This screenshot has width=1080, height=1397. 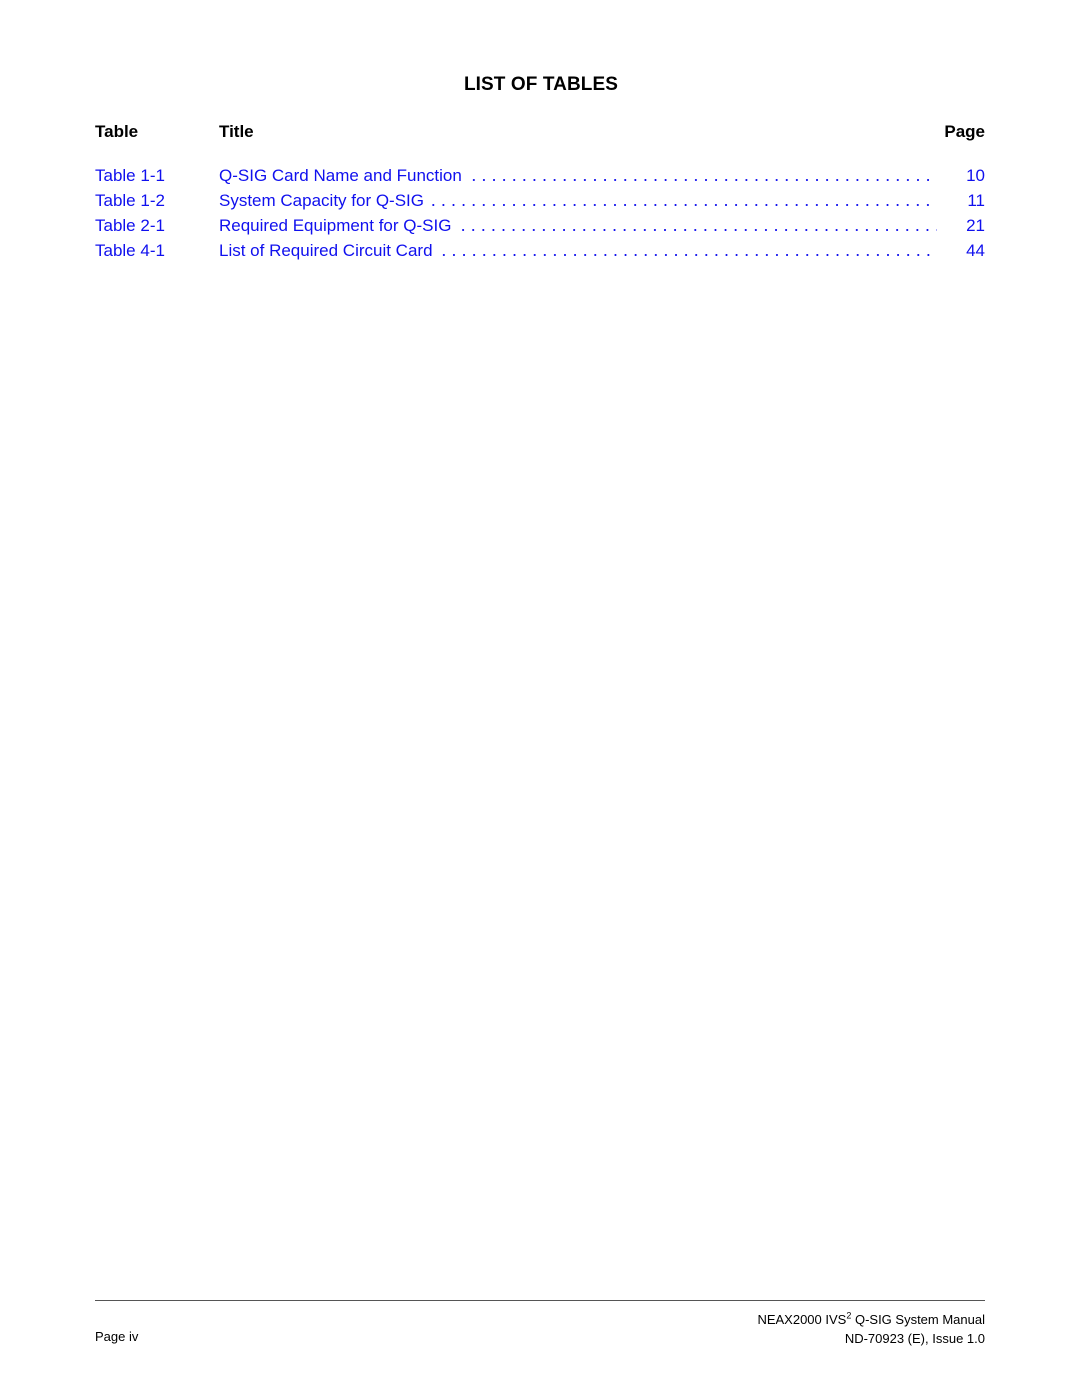 What do you see at coordinates (325, 200) in the screenshot?
I see `toc-entry-title: System Capacity for Q-SIG` at bounding box center [325, 200].